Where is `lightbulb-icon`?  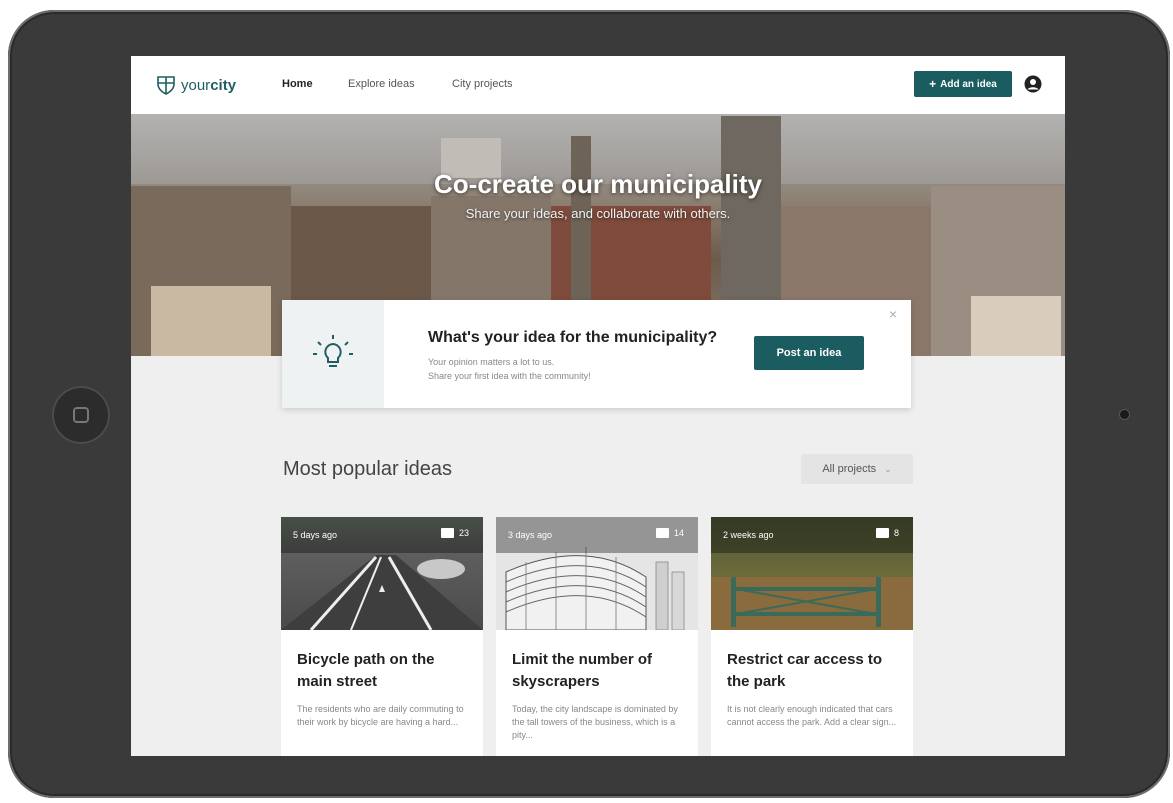 lightbulb-icon is located at coordinates (333, 351).